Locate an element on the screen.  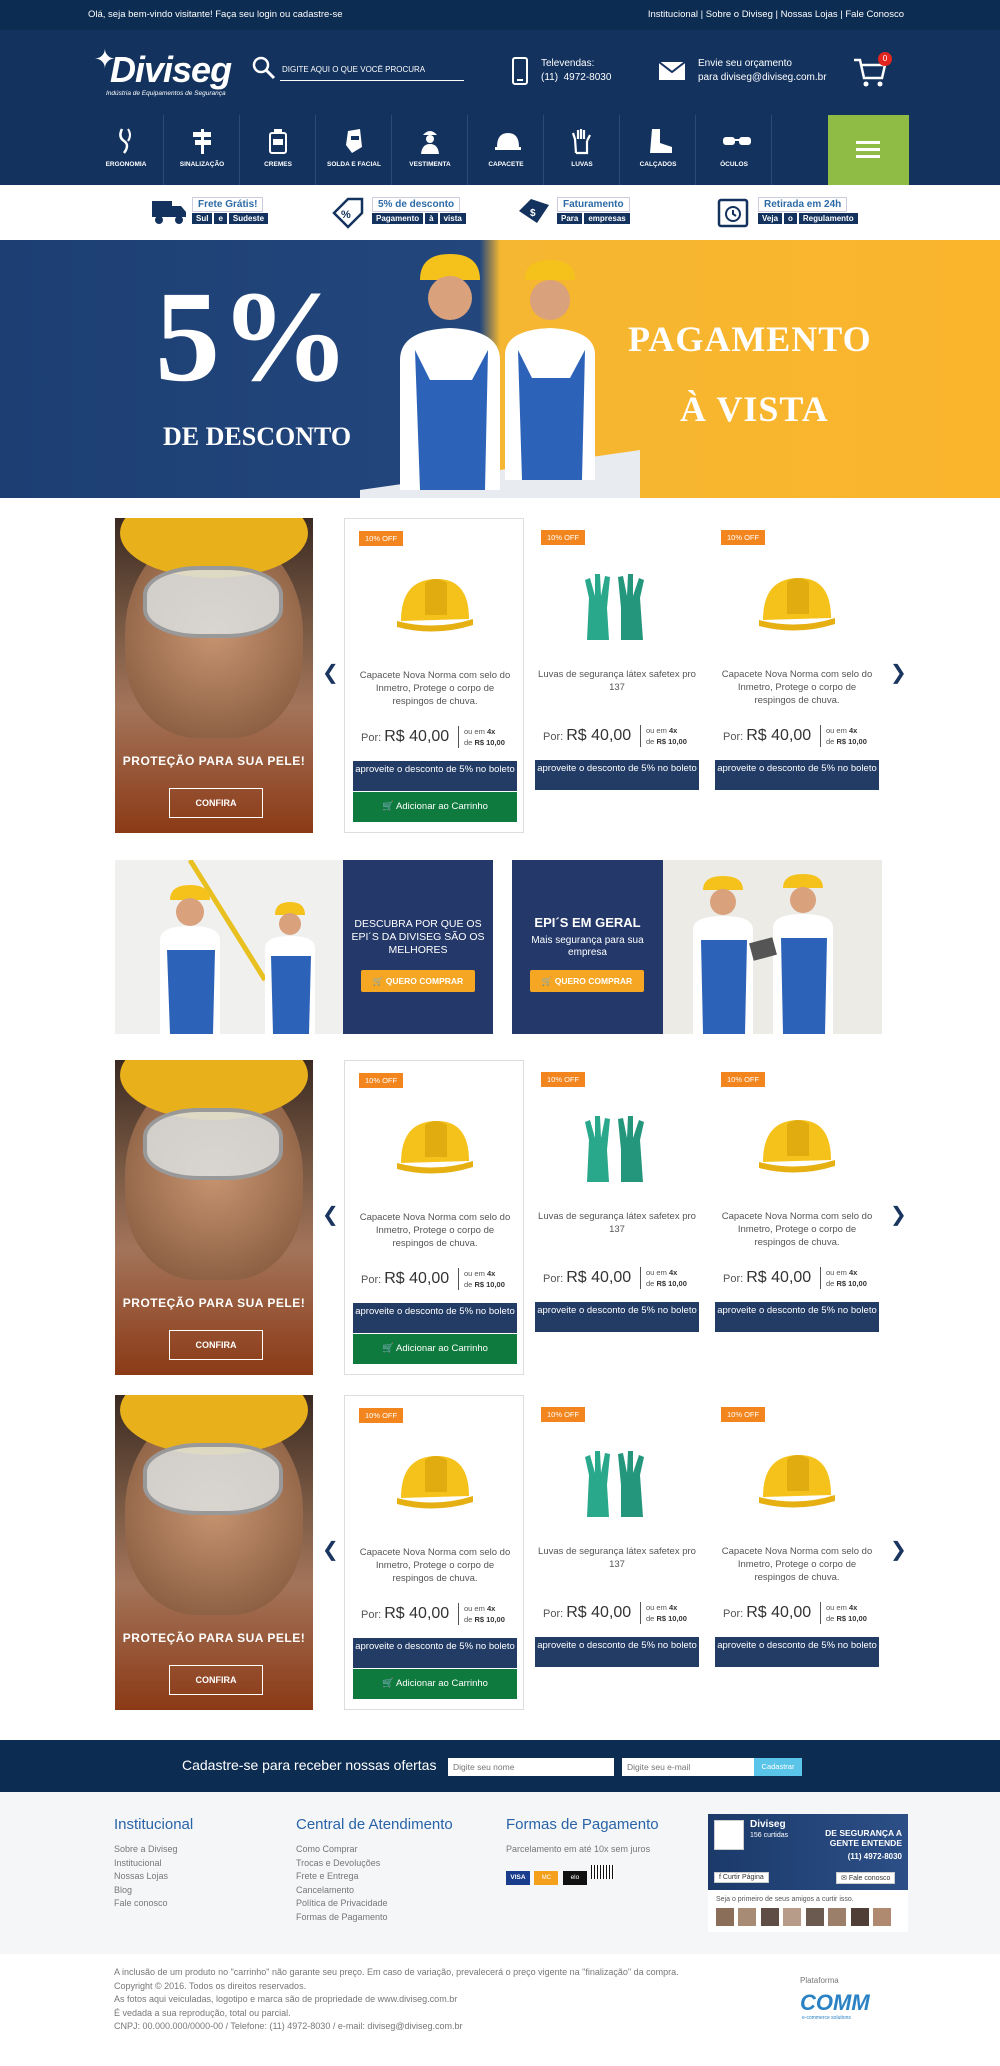
category-cremes: CREMES is located at coordinates (278, 150).